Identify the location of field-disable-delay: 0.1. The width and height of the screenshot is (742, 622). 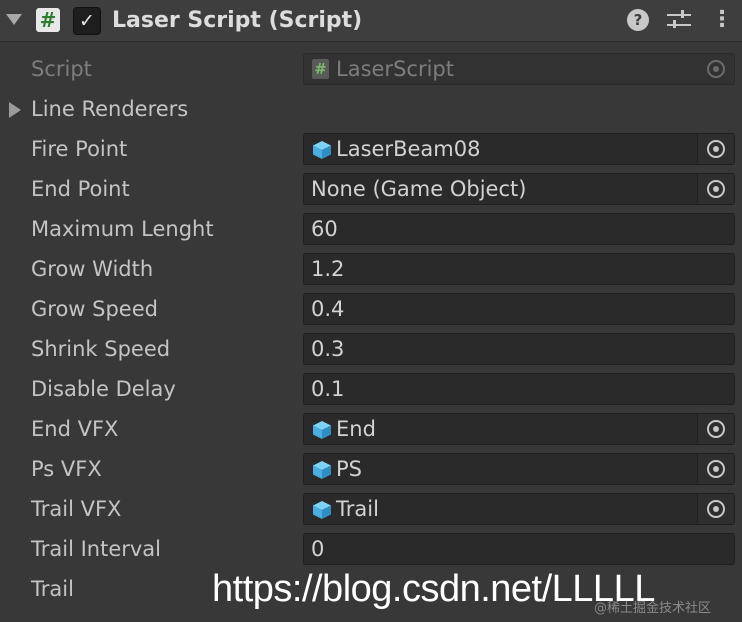
(519, 389).